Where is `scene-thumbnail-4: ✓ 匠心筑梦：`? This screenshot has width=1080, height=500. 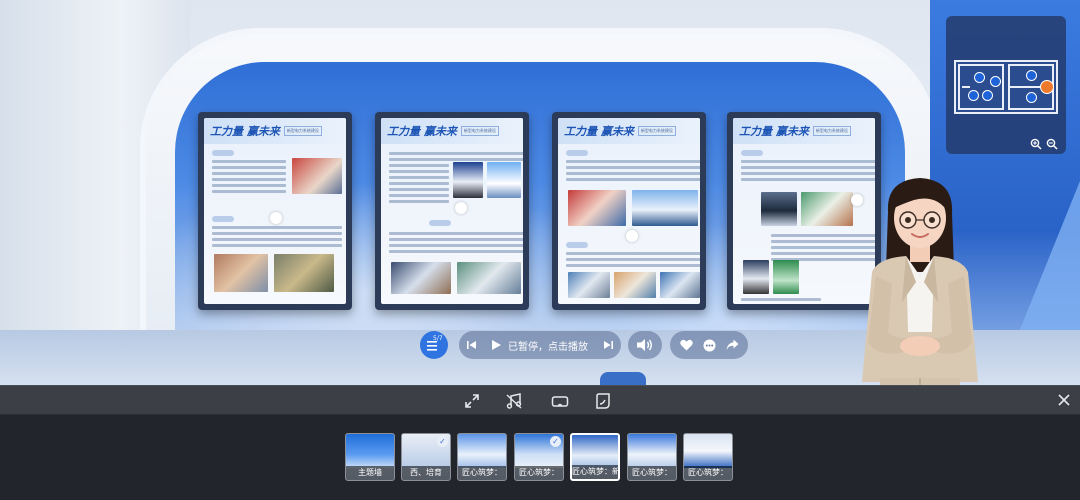
scene-thumbnail-4: ✓ 匠心筑梦： is located at coordinates (539, 457).